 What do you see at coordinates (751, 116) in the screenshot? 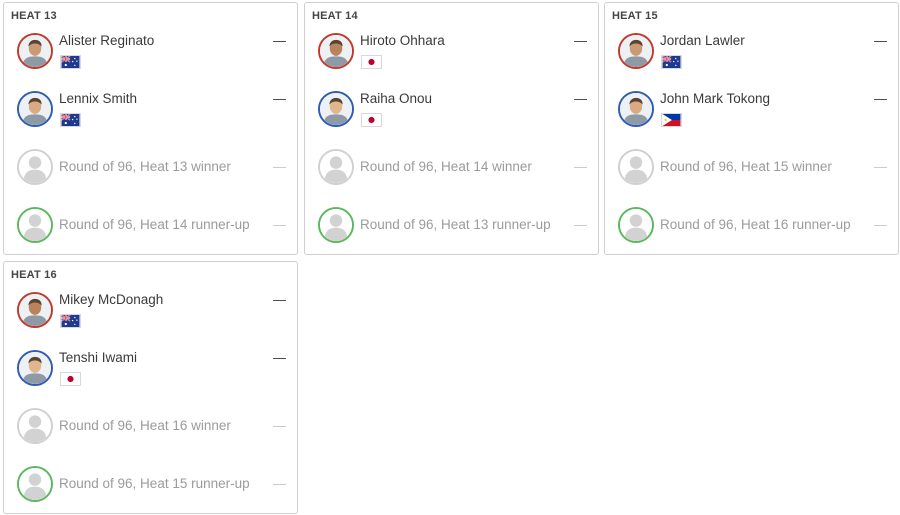
I see `athlete-row: John Mark Tokong —` at bounding box center [751, 116].